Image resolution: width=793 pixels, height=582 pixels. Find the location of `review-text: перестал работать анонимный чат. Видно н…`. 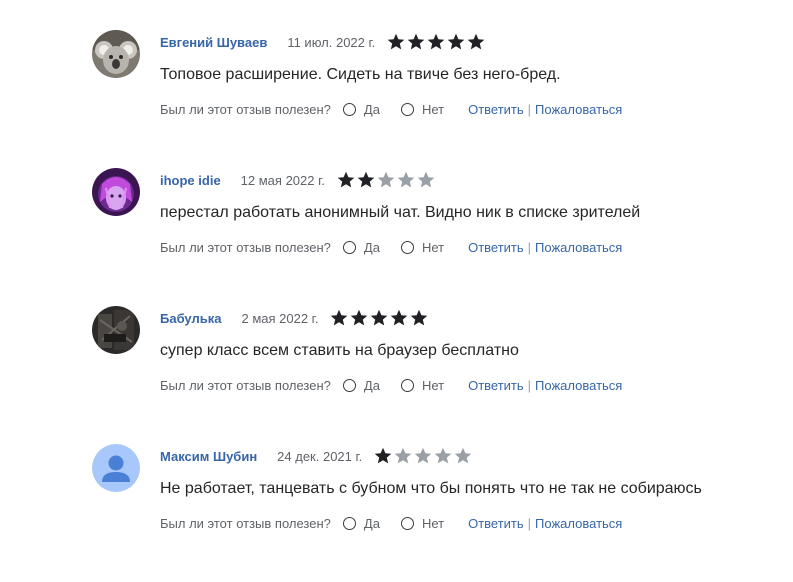

review-text: перестал работать анонимный чат. Видно н… is located at coordinates (400, 212).